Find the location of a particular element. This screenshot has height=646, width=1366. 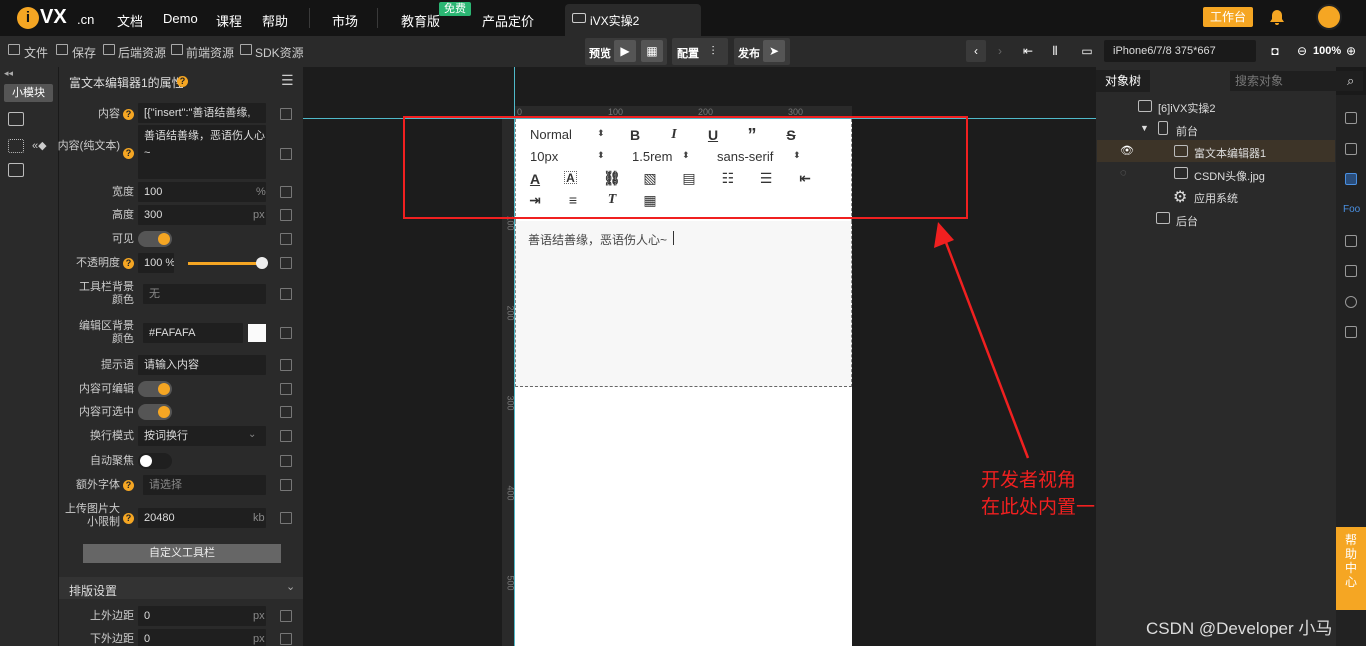

save-button: 保存 is located at coordinates (84, 52).